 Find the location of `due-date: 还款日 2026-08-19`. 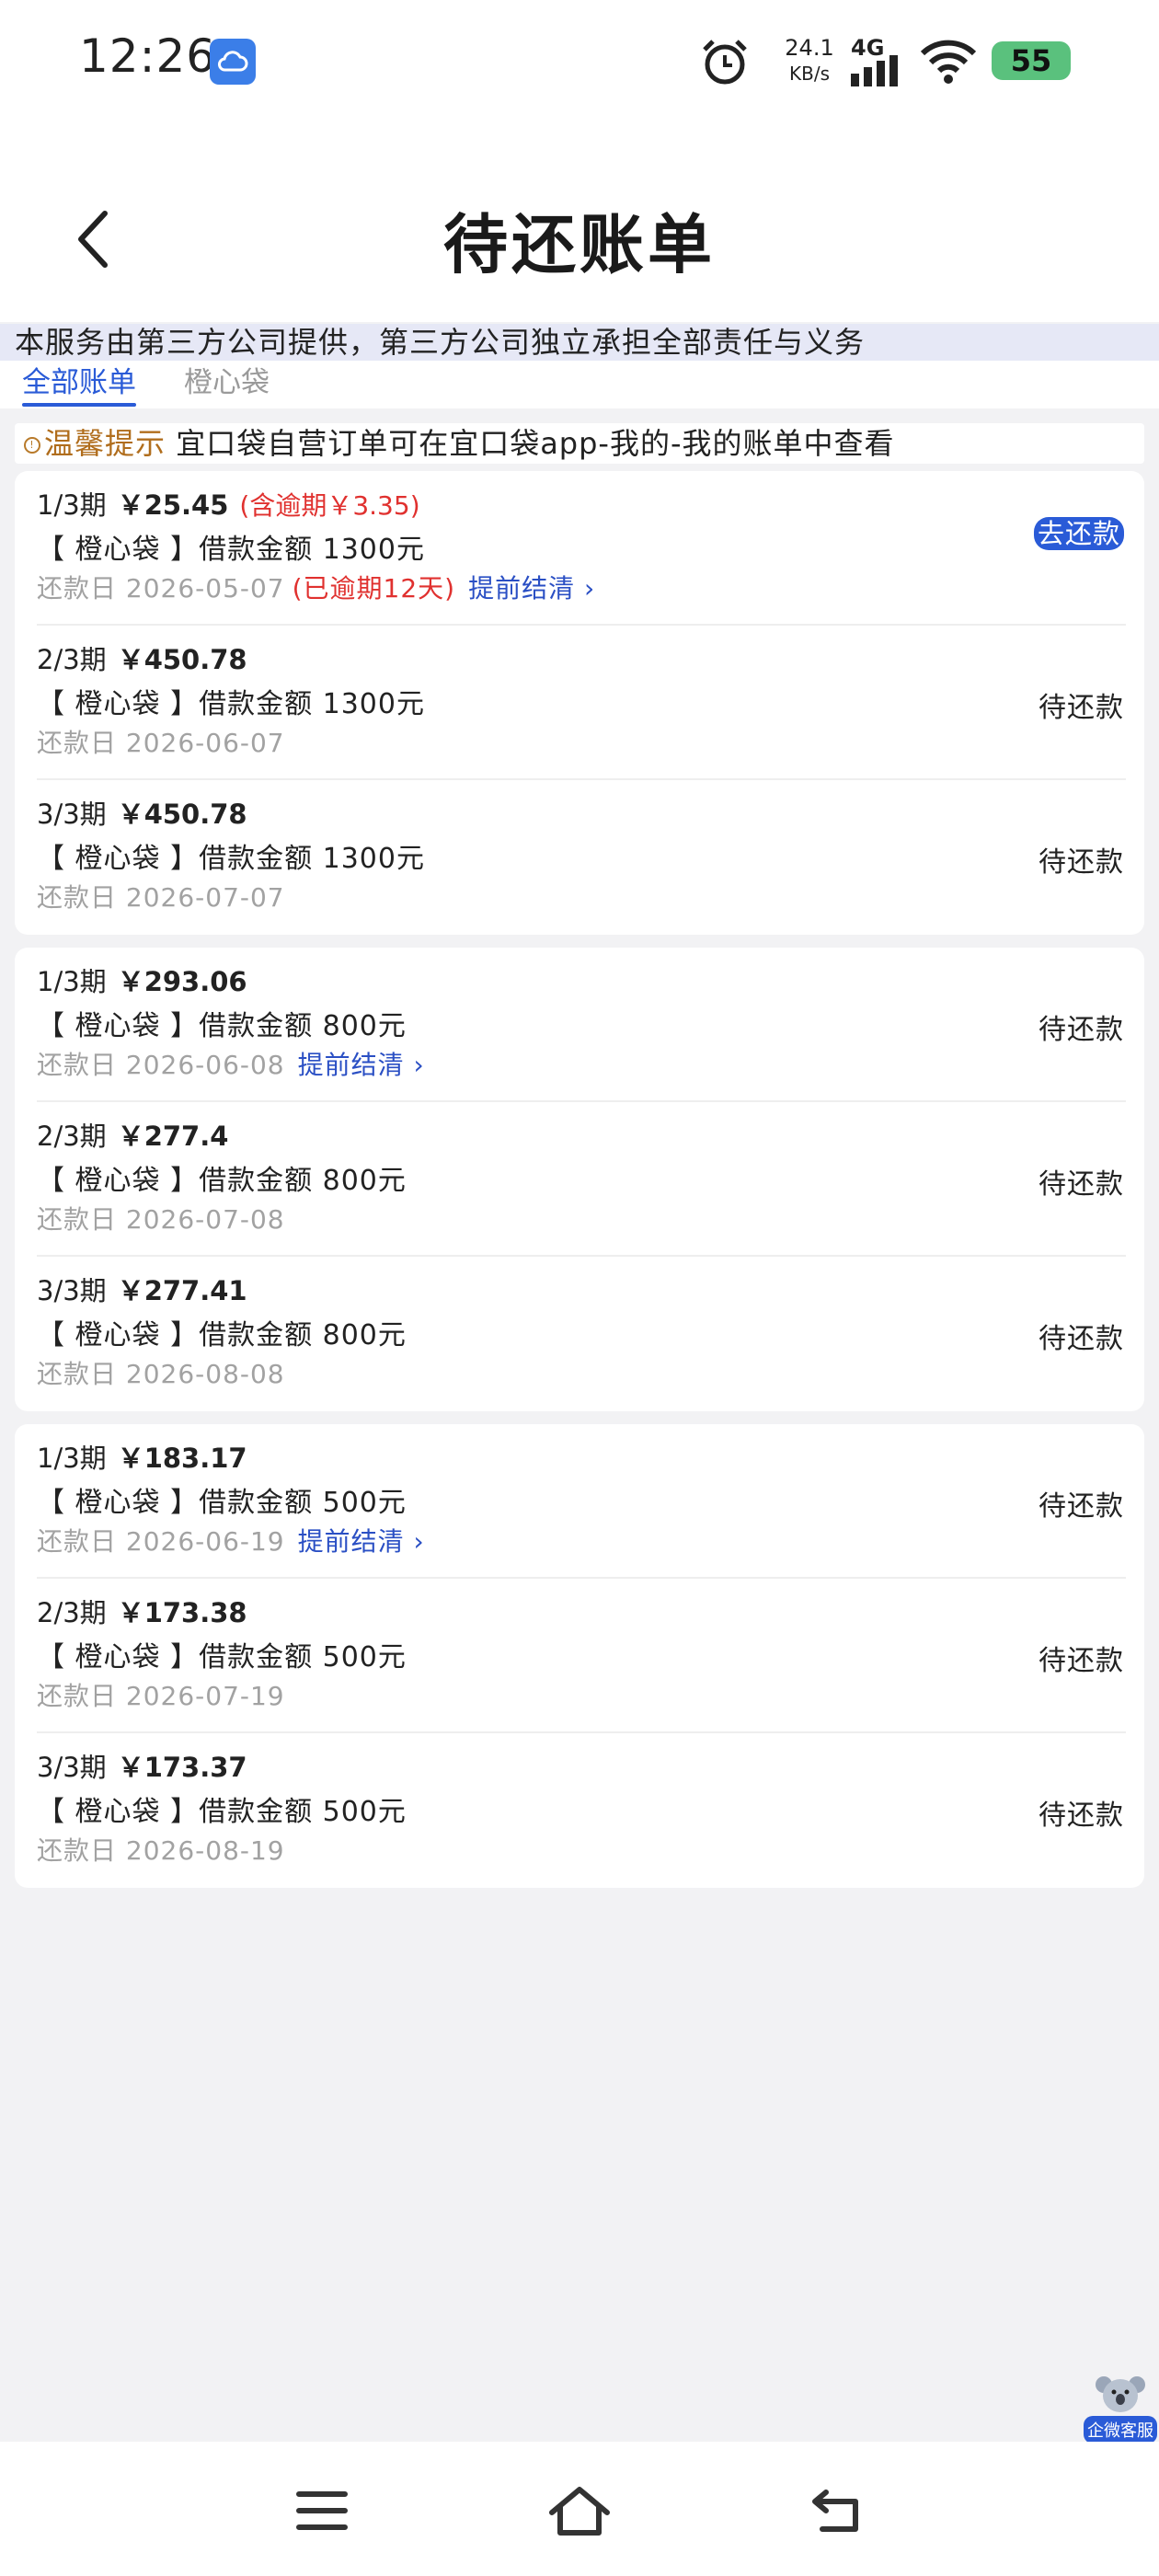

due-date: 还款日 2026-08-19 is located at coordinates (161, 1850).